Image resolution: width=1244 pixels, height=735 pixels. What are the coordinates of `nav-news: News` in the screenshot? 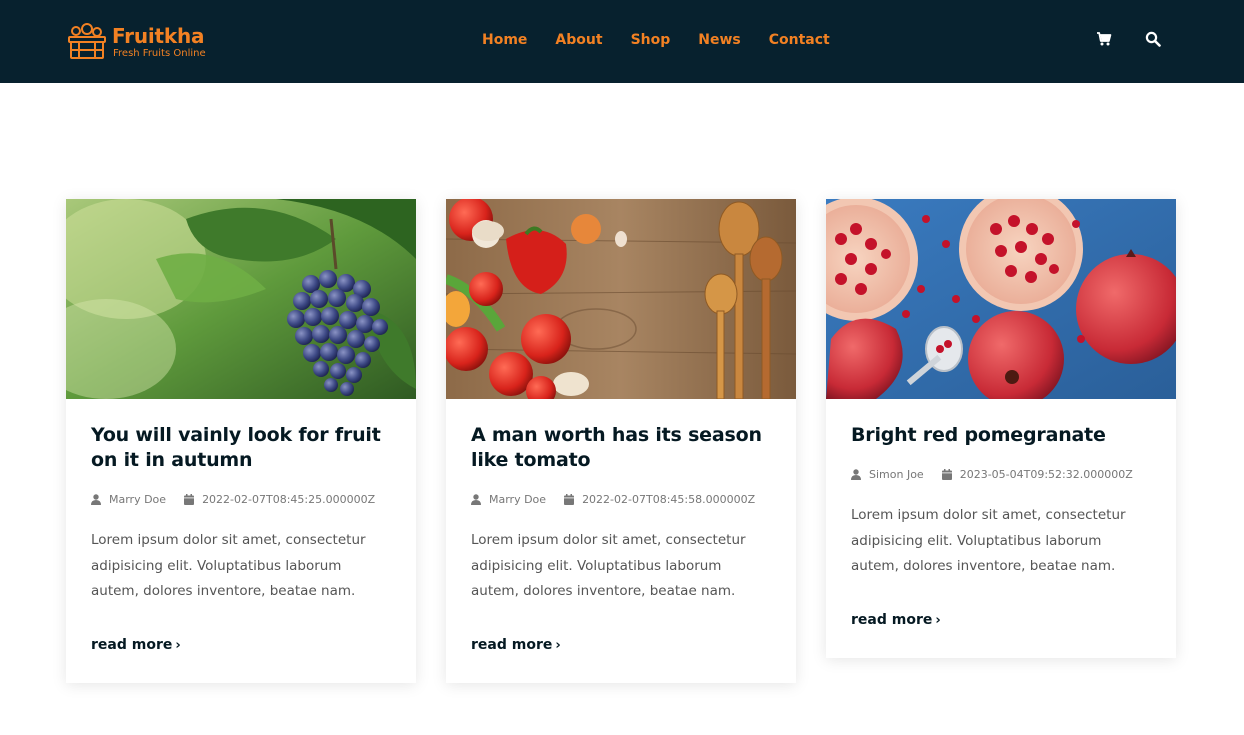 It's located at (719, 40).